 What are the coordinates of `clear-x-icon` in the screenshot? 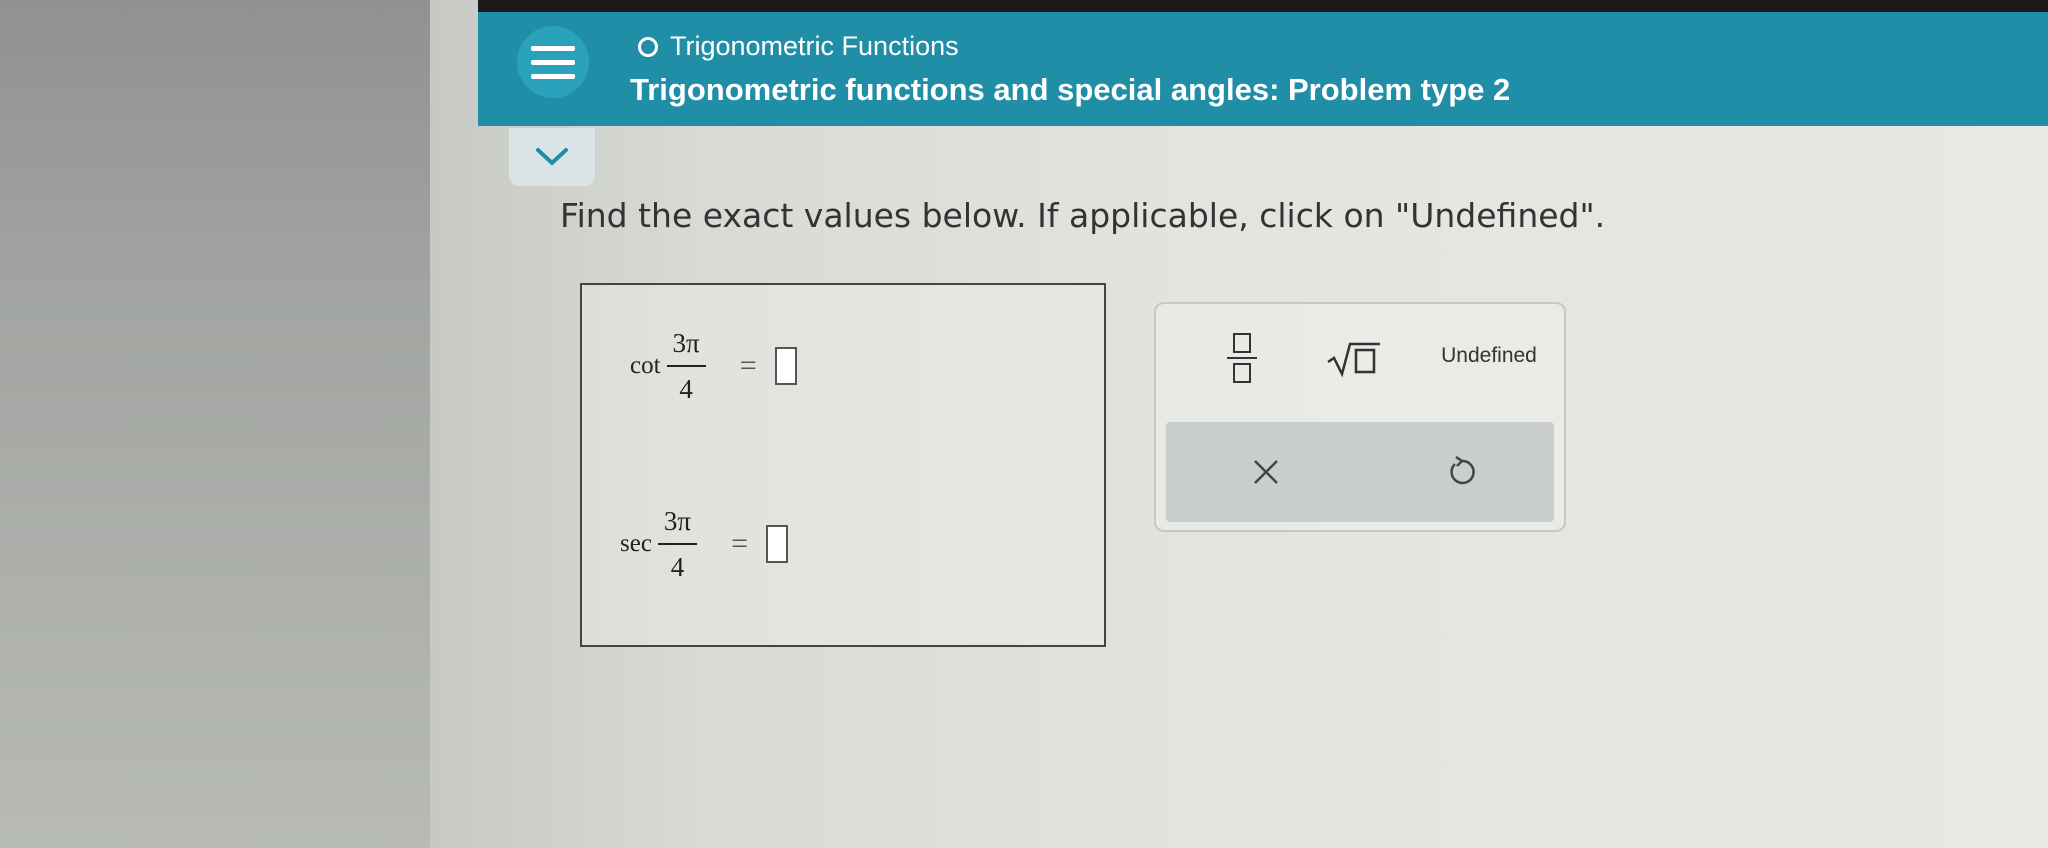 It's located at (1266, 472).